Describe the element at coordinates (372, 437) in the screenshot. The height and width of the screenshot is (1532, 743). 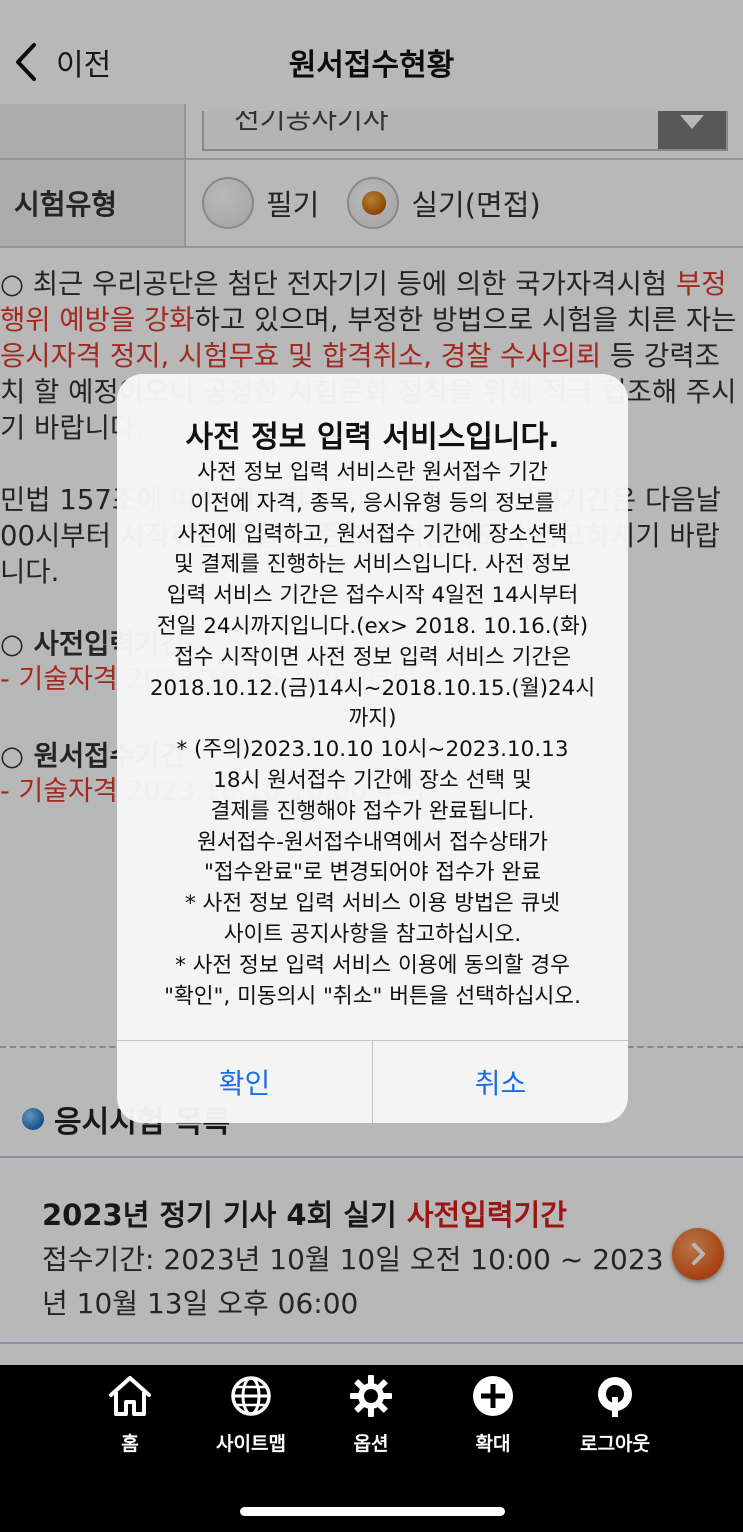
I see `dialog-title: 사전 정보 입력 서비스입니다.` at that location.